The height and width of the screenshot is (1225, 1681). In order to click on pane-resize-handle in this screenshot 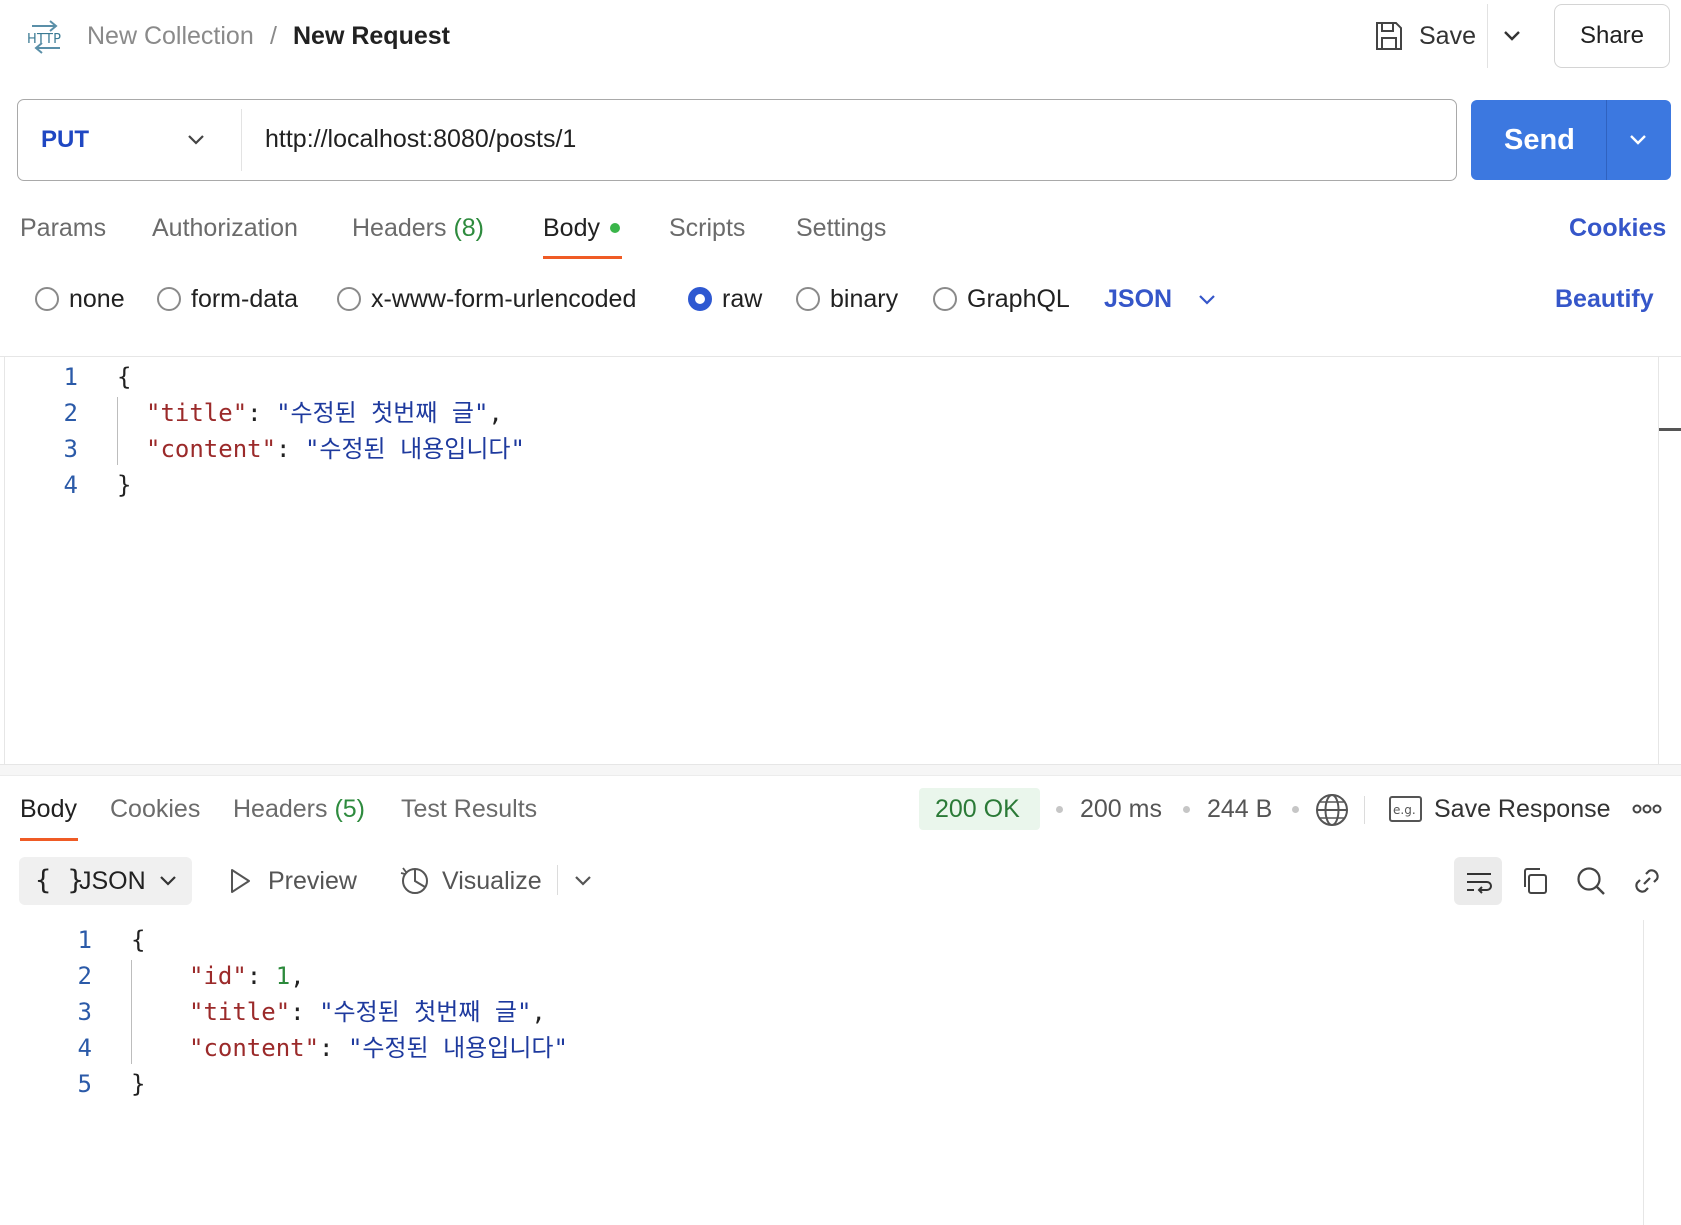, I will do `click(840, 770)`.